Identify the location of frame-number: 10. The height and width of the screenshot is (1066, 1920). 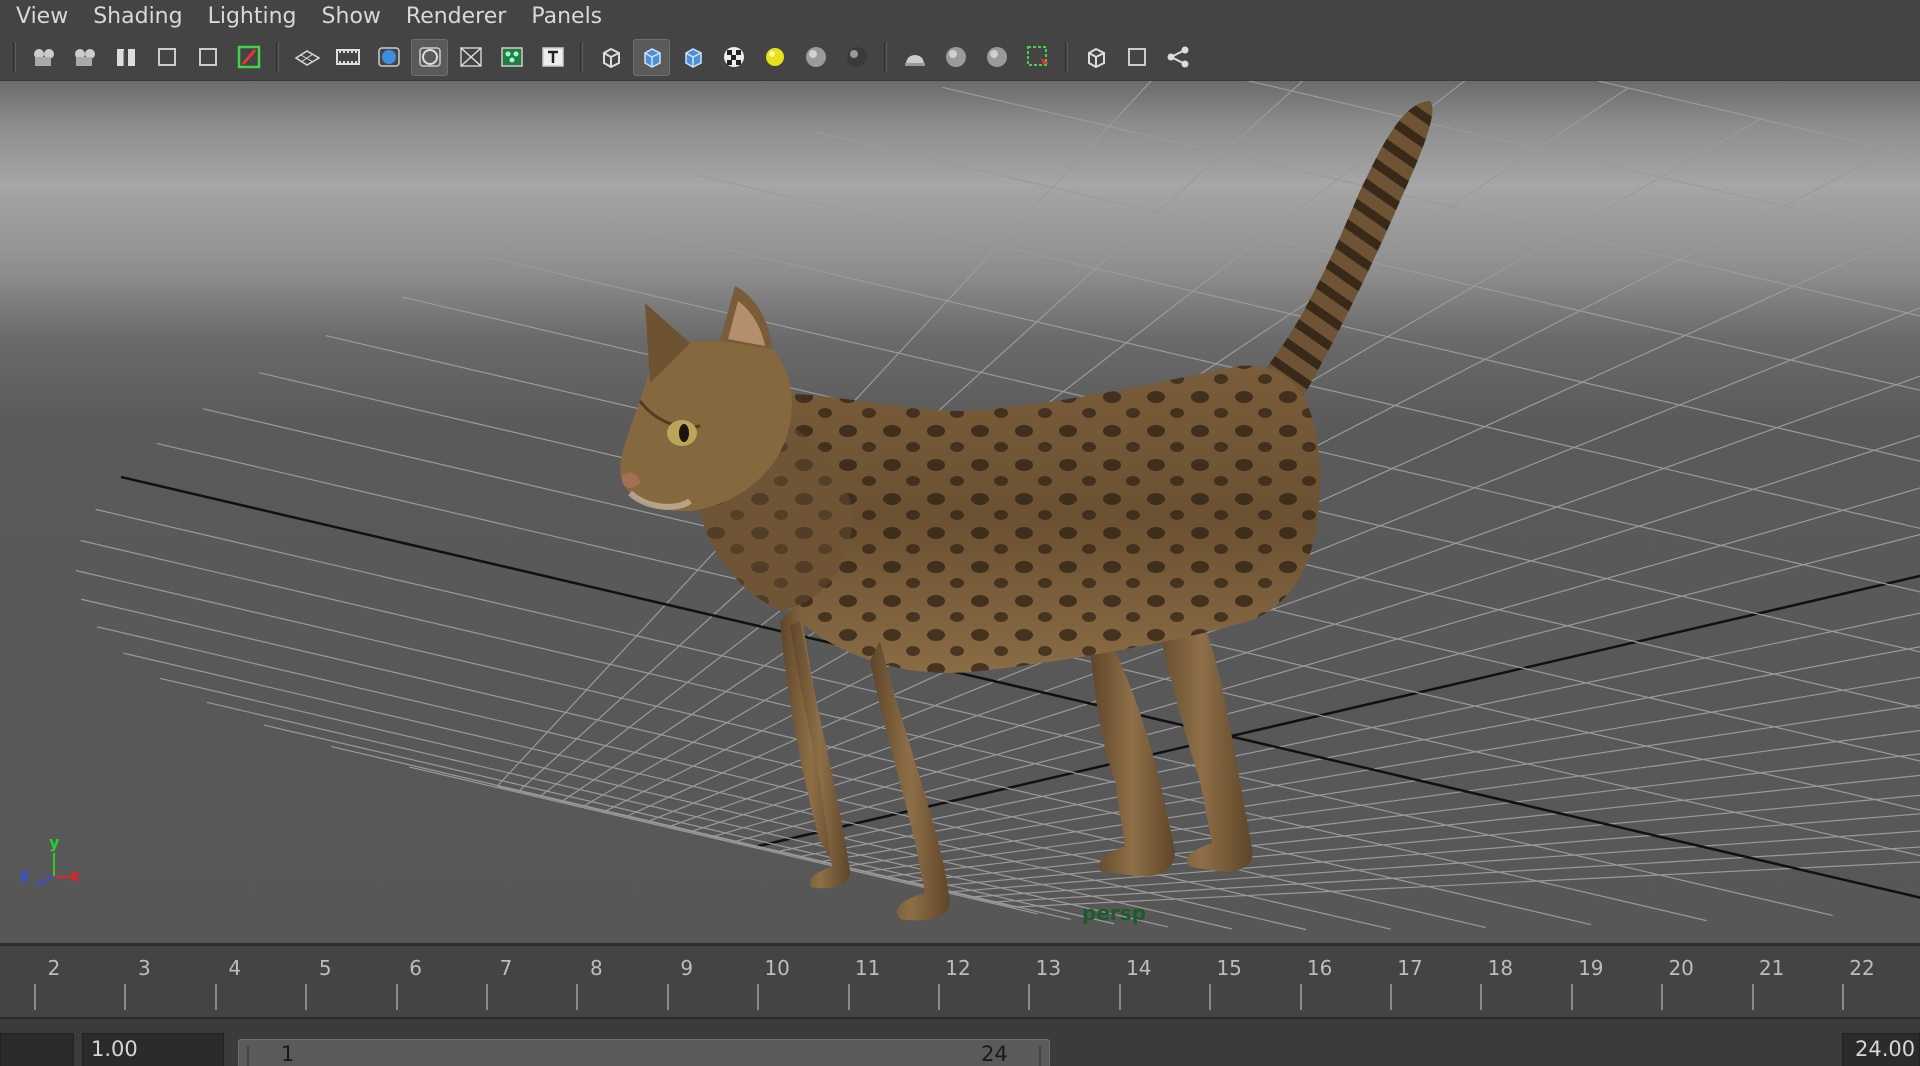
(777, 968).